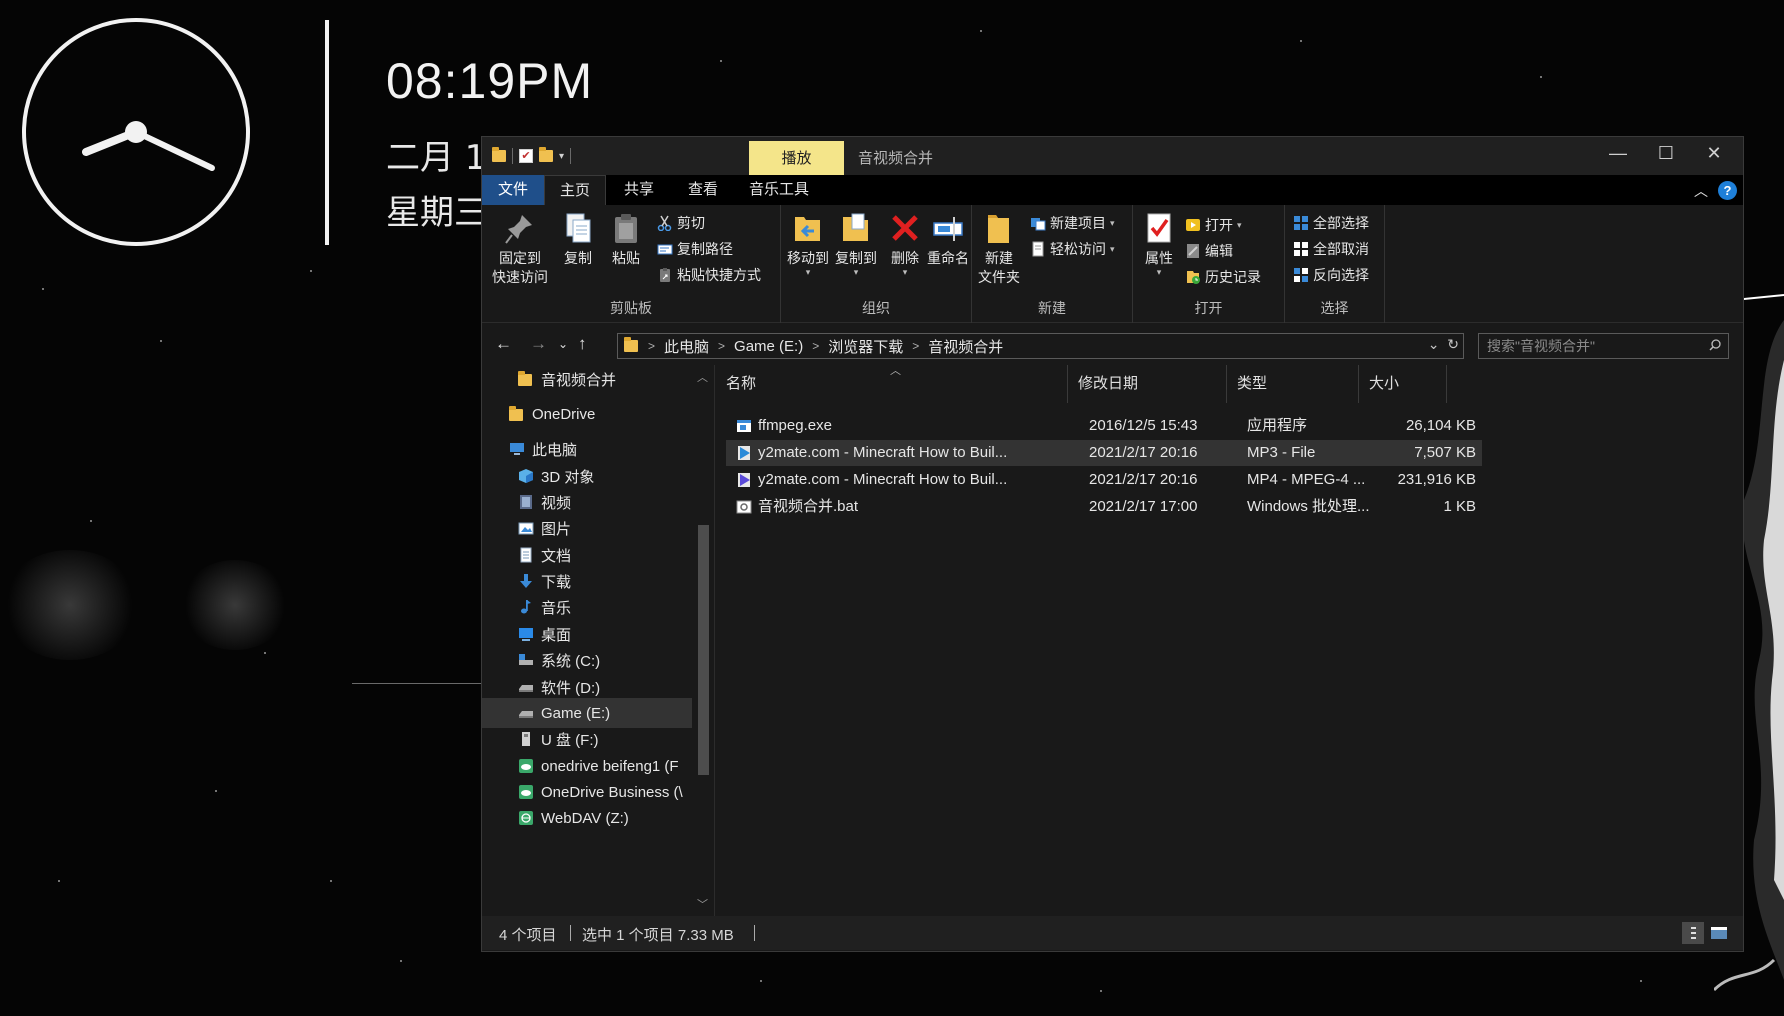  Describe the element at coordinates (578, 239) in the screenshot. I see `copy-button: 复制` at that location.